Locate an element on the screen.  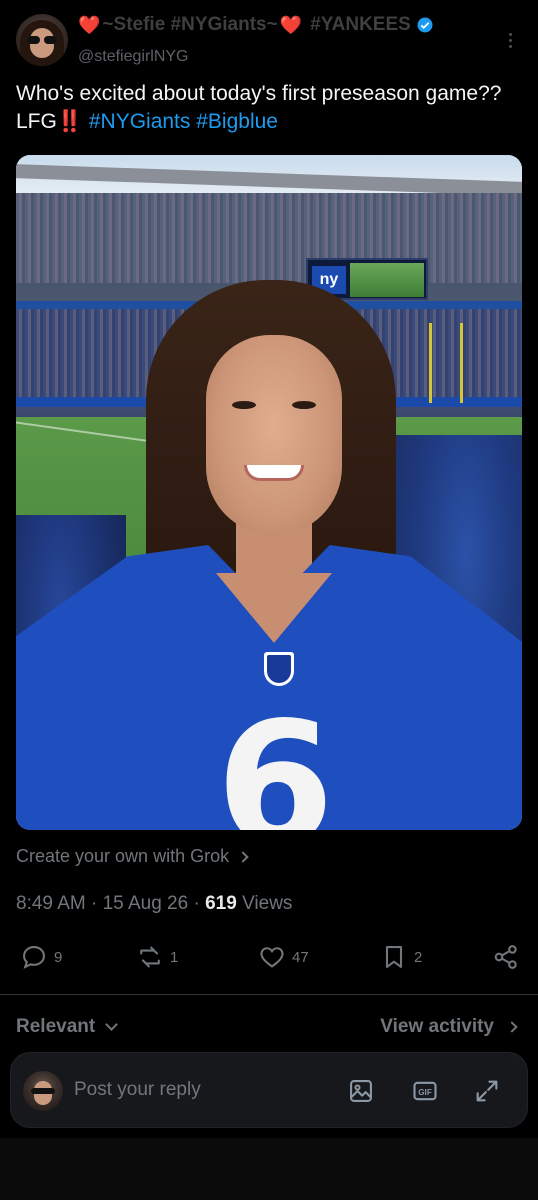
share-icon is located at coordinates (505, 957).